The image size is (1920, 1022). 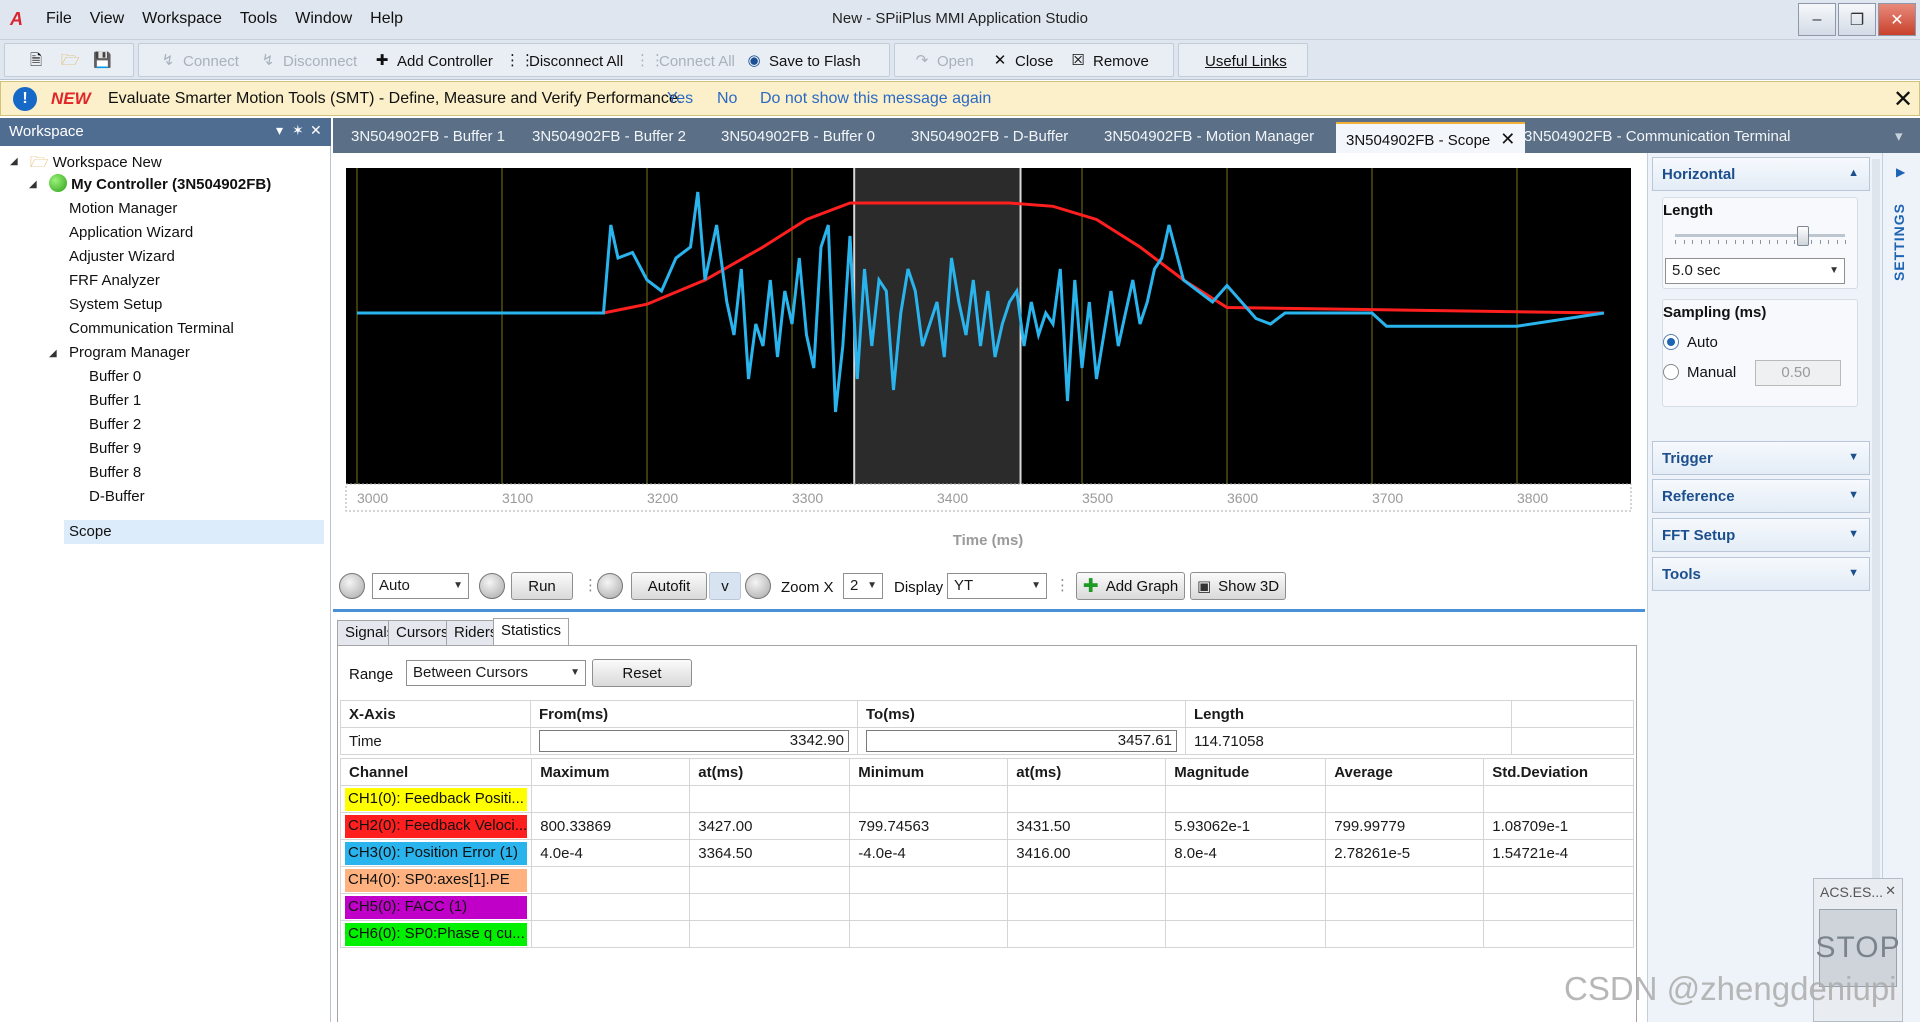 What do you see at coordinates (1761, 496) in the screenshot?
I see `reference-section-header: Reference ▼` at bounding box center [1761, 496].